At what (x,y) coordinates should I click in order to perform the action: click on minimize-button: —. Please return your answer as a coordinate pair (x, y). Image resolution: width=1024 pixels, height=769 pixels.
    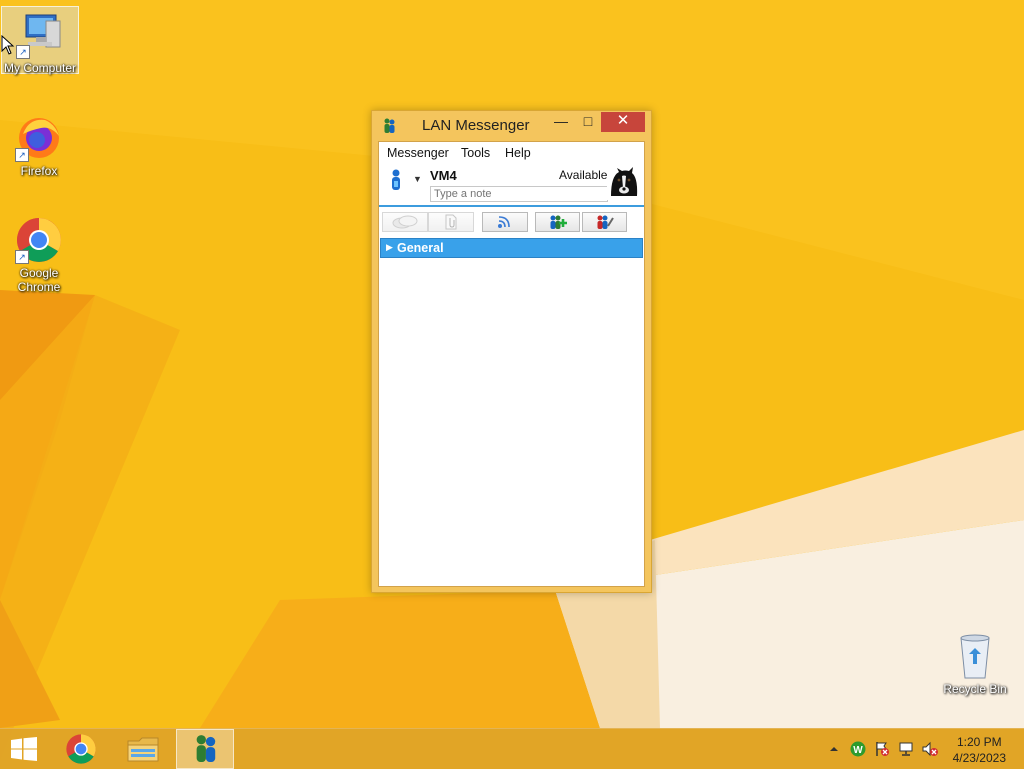
    Looking at the image, I should click on (561, 122).